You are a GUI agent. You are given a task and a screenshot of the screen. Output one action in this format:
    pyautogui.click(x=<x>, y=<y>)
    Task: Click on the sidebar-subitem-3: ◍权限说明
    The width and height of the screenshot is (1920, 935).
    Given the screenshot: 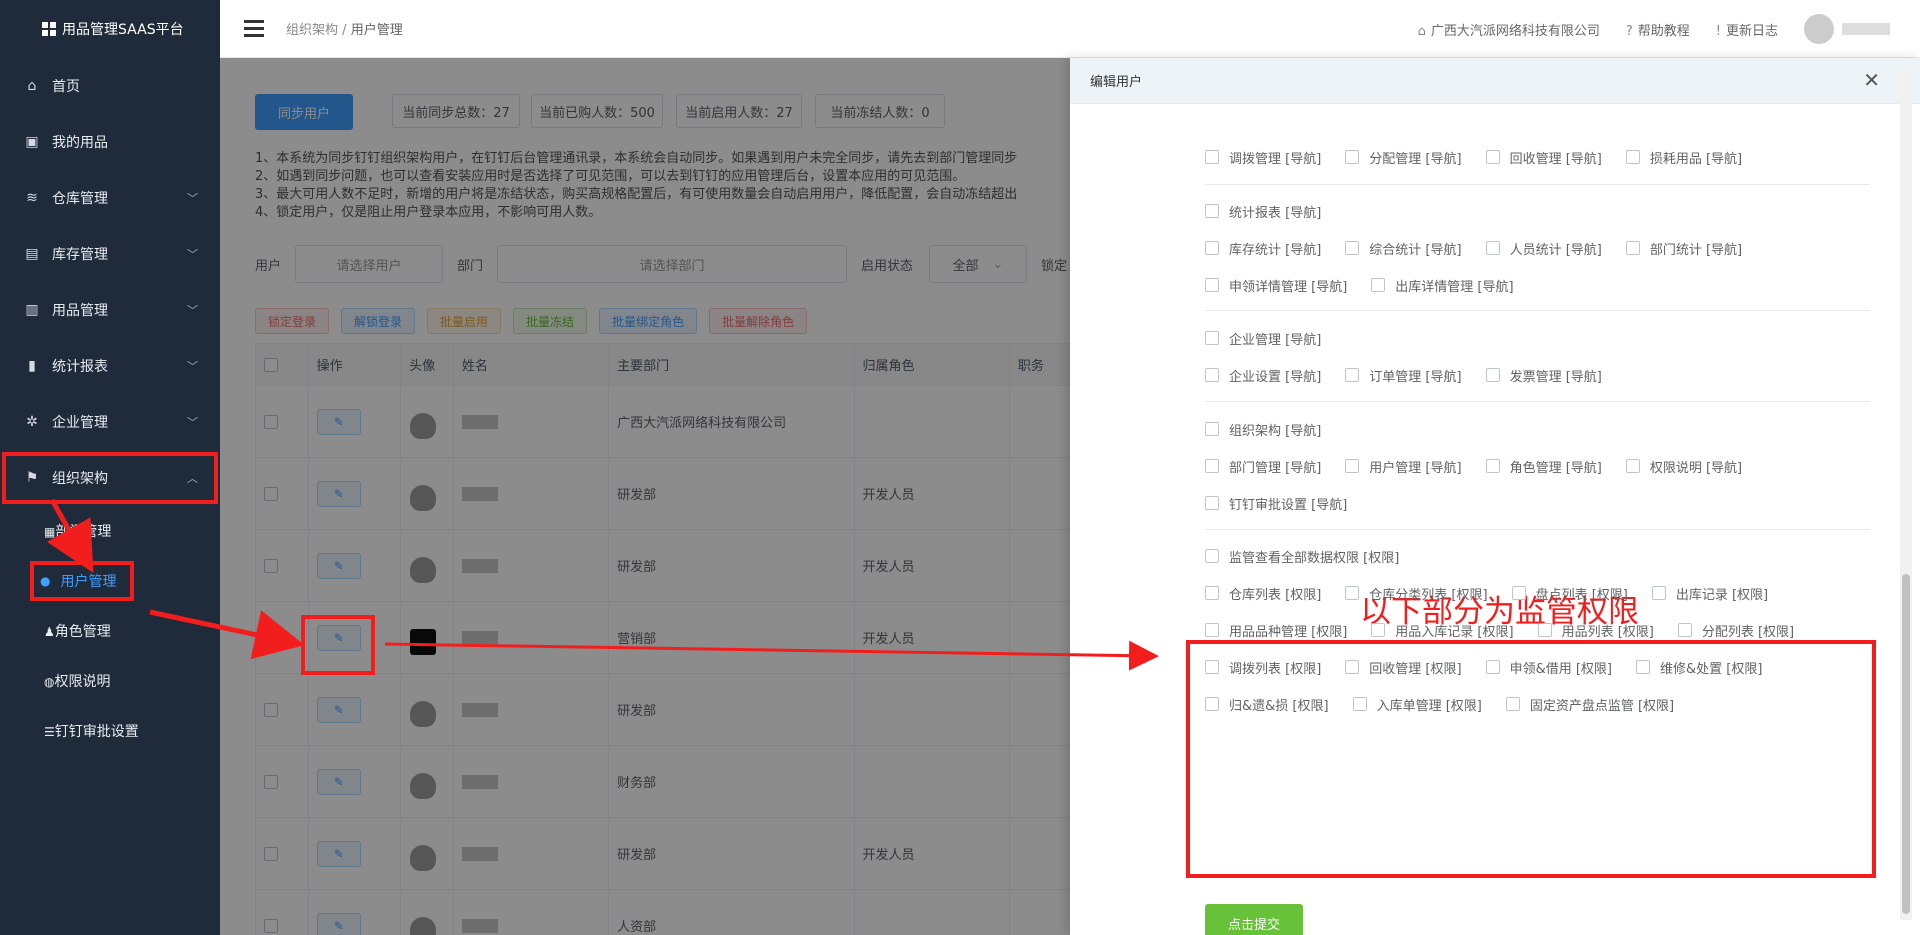 What is the action you would take?
    pyautogui.click(x=110, y=681)
    